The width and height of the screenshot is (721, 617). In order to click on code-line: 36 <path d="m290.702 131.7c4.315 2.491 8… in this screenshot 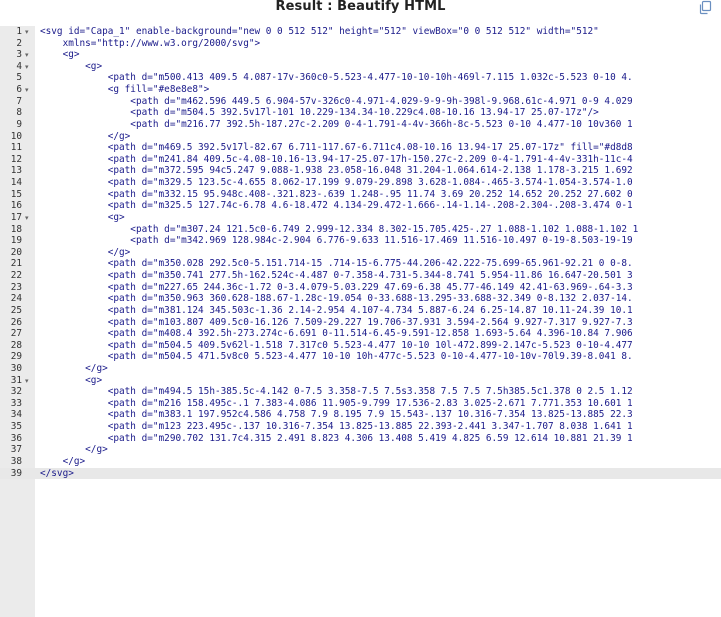, I will do `click(360, 439)`.